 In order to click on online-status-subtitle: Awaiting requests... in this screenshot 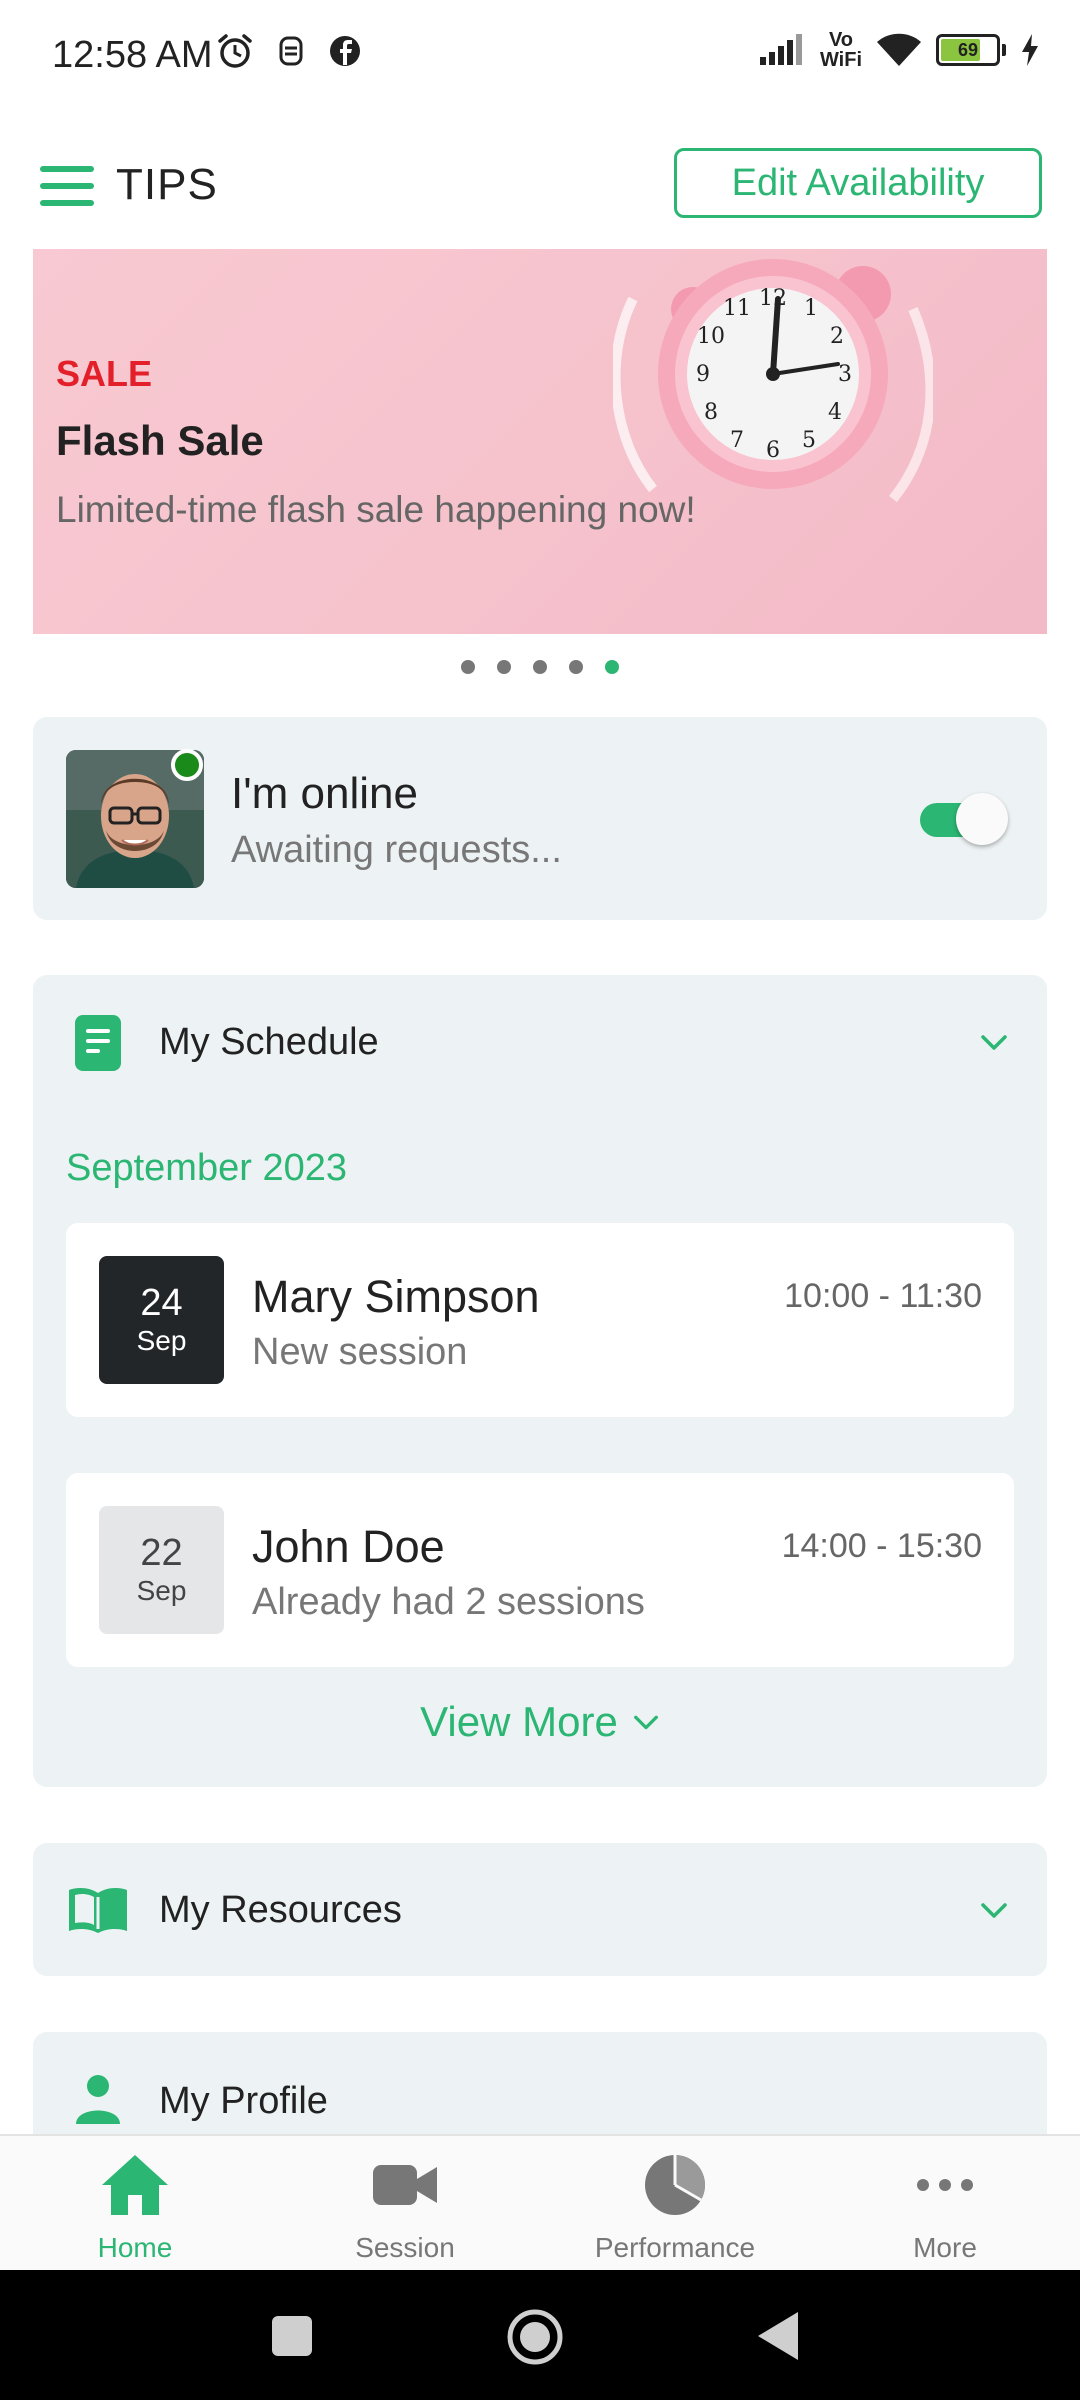, I will do `click(396, 850)`.